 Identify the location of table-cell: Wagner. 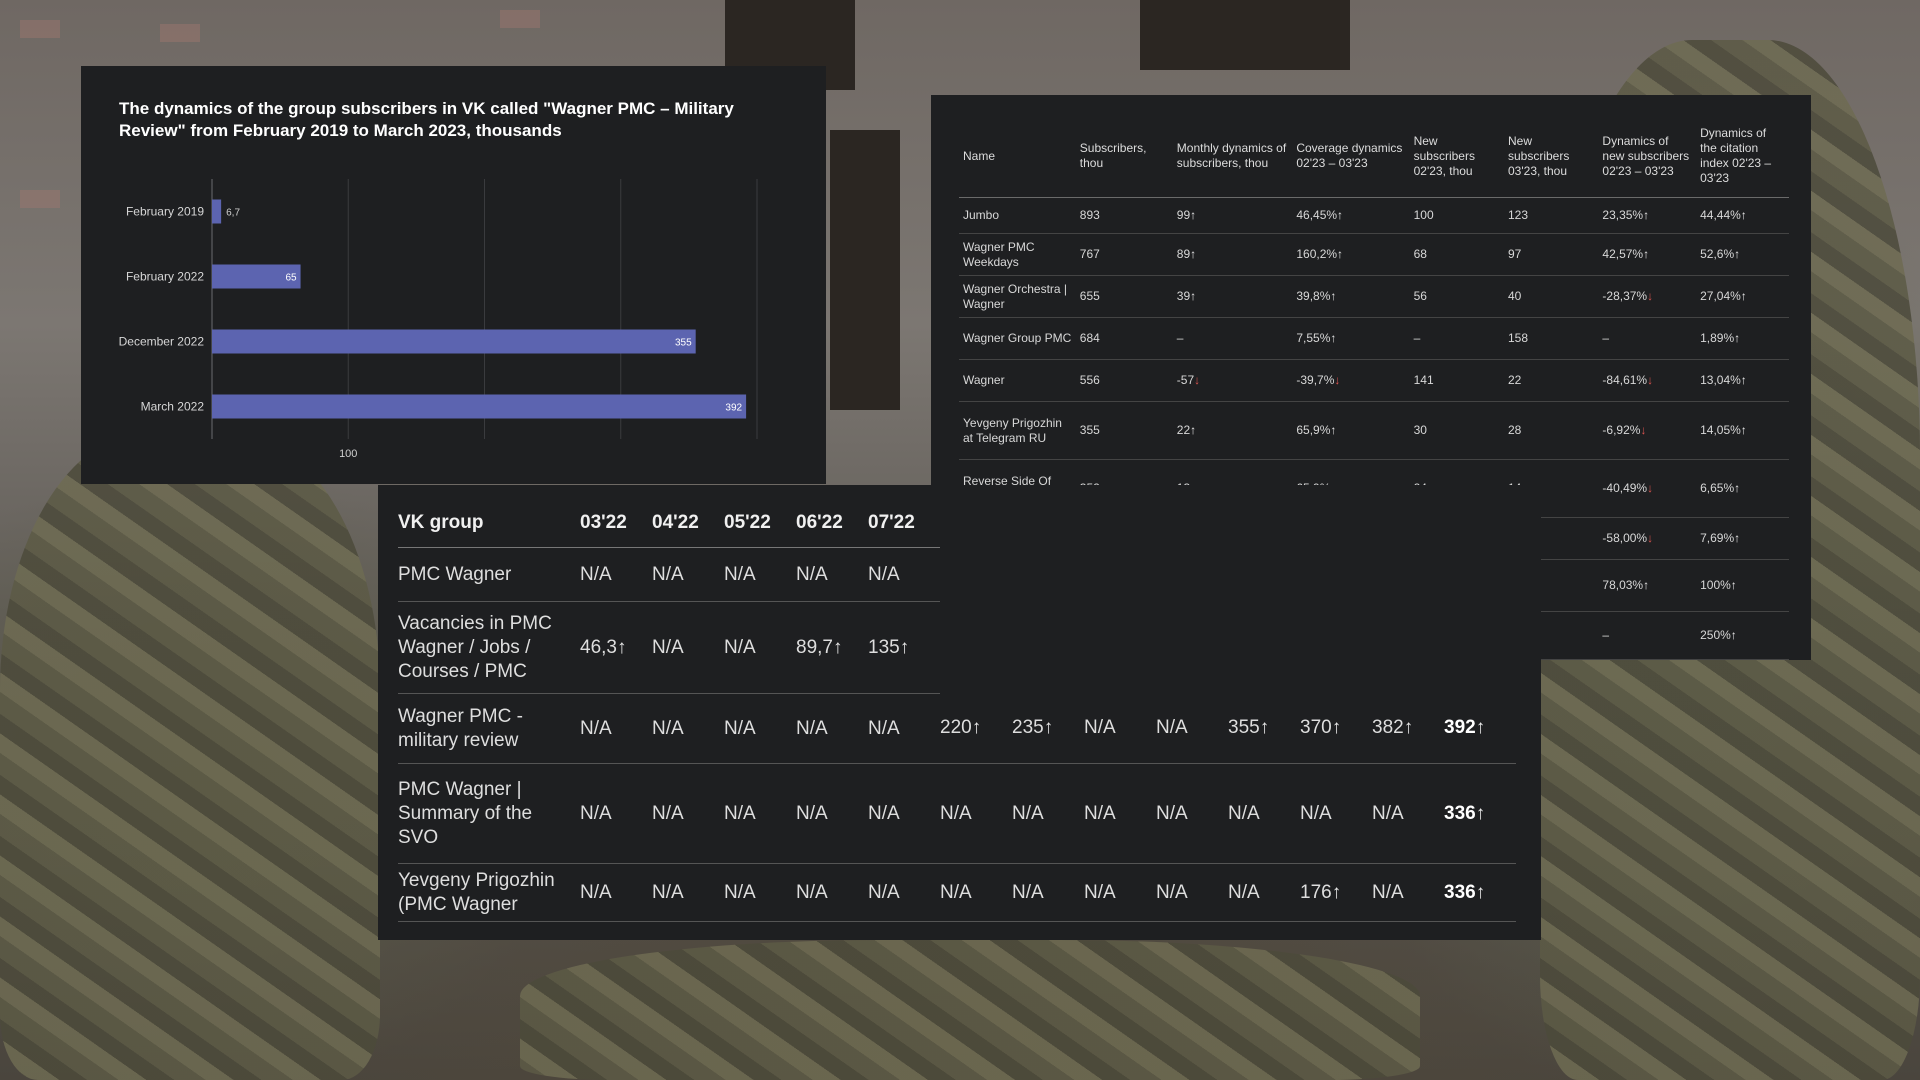
(1017, 380).